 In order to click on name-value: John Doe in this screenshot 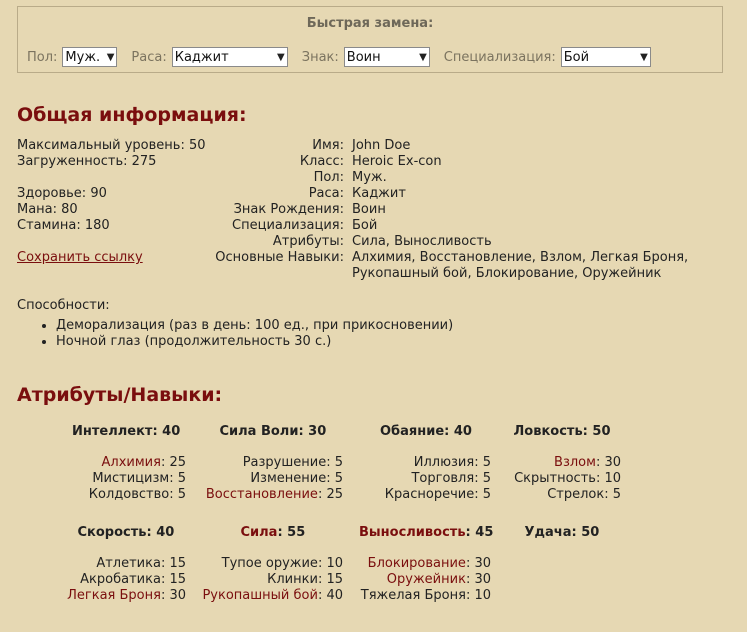, I will do `click(381, 145)`.